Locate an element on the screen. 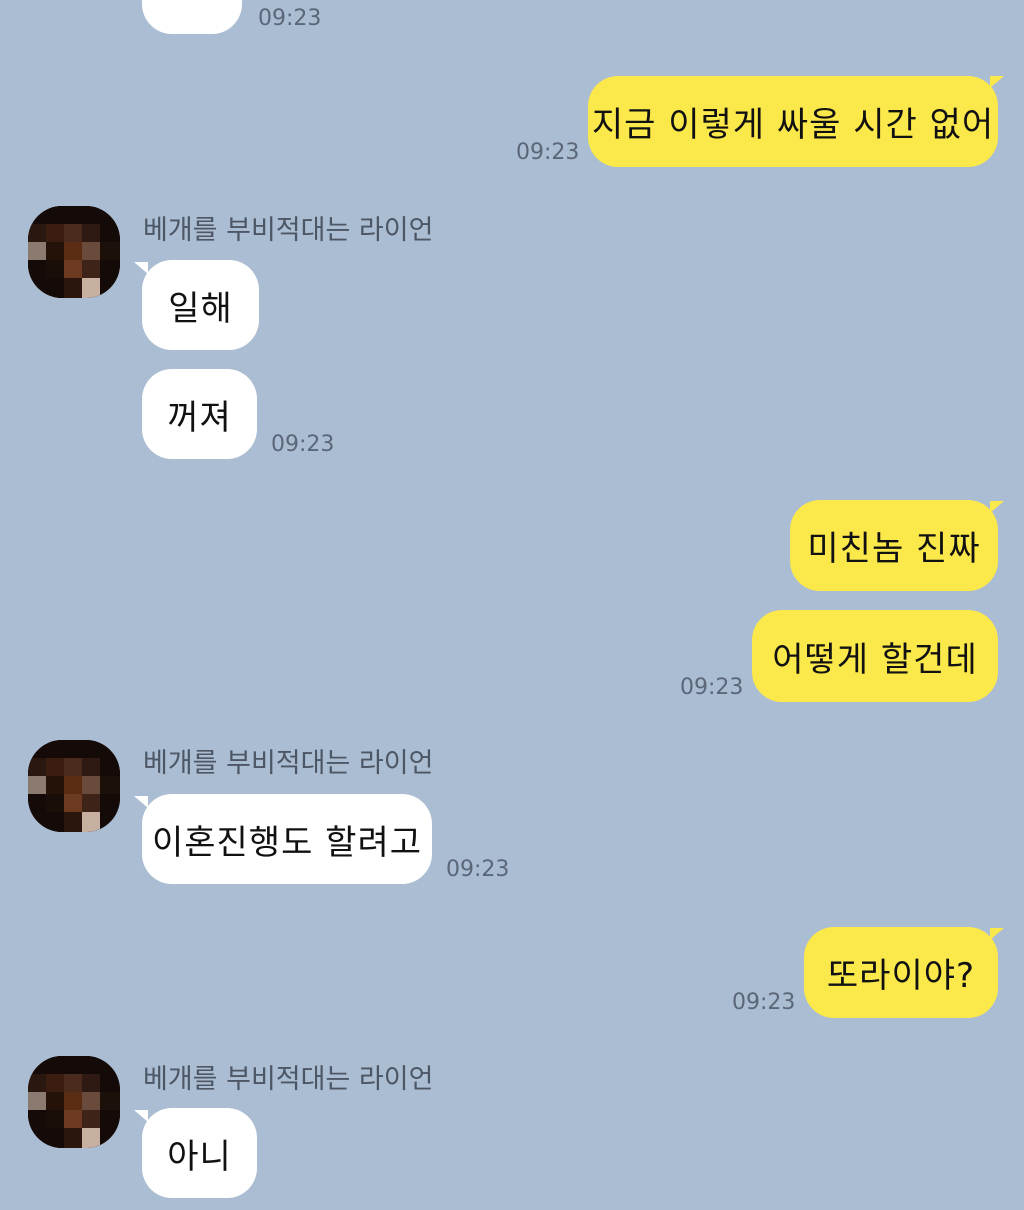 The width and height of the screenshot is (1024, 1210). message-text: 또라이야? is located at coordinates (901, 976).